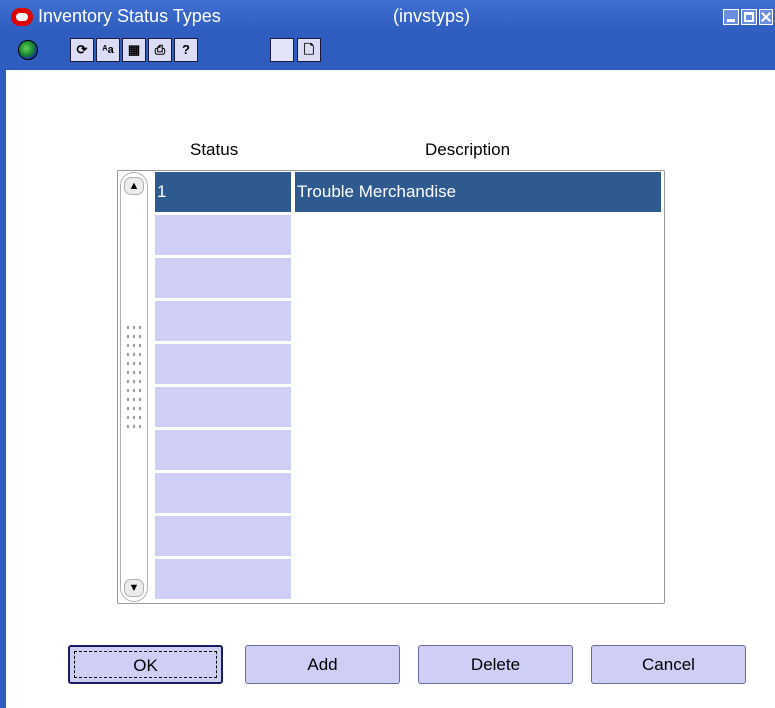  What do you see at coordinates (432, 16) in the screenshot?
I see `form-code: (invstyps)` at bounding box center [432, 16].